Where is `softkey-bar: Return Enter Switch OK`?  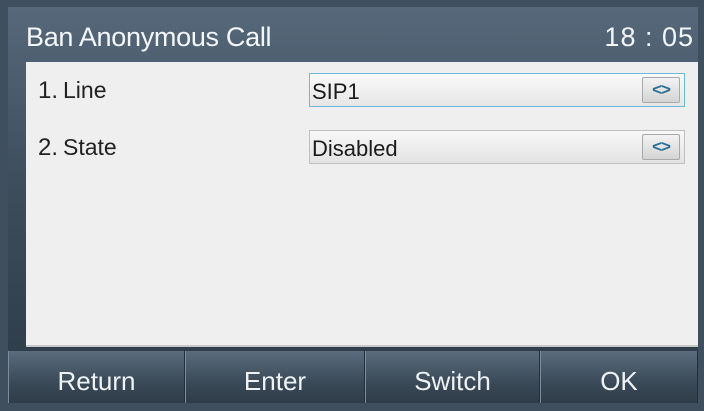
softkey-bar: Return Enter Switch OK is located at coordinates (353, 377).